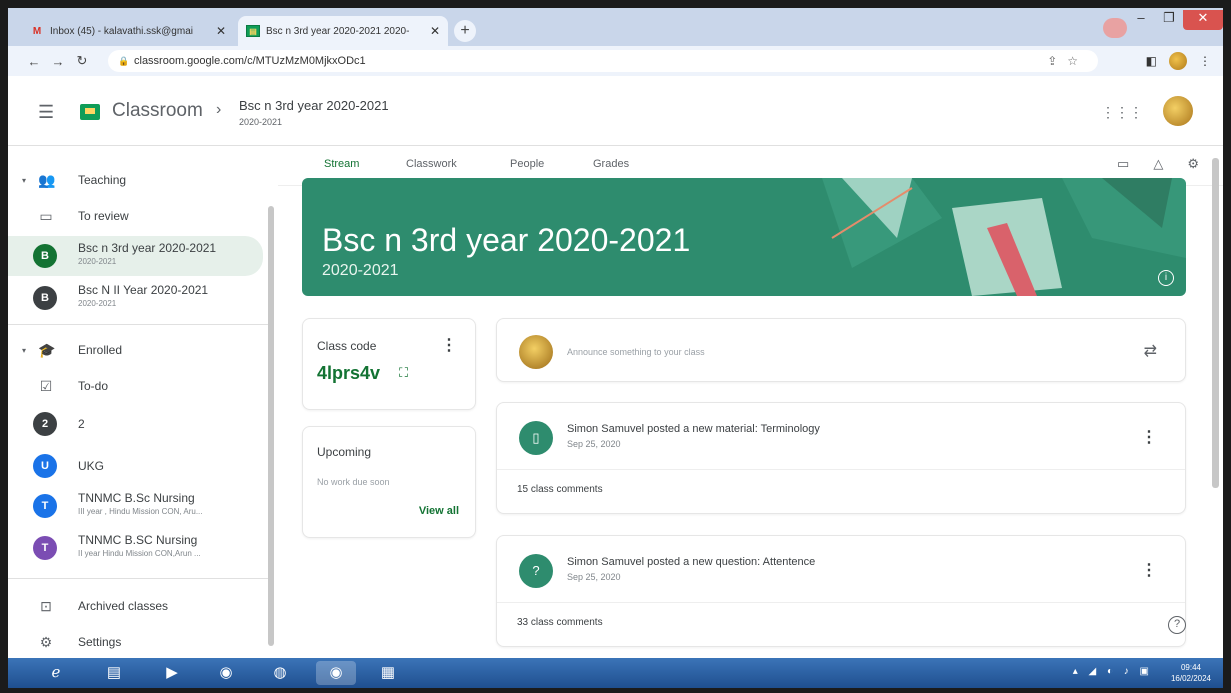 Image resolution: width=1231 pixels, height=693 pixels. Describe the element at coordinates (135, 180) in the screenshot. I see `sidebar-item-teaching: ▾ 👥 Teaching` at that location.